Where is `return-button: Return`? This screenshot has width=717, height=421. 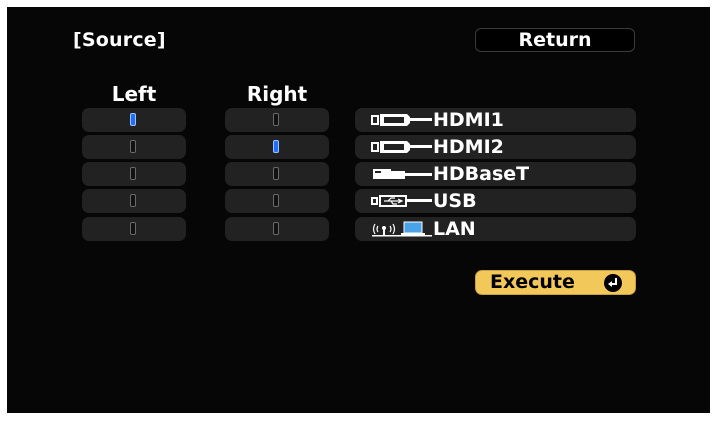 return-button: Return is located at coordinates (555, 40).